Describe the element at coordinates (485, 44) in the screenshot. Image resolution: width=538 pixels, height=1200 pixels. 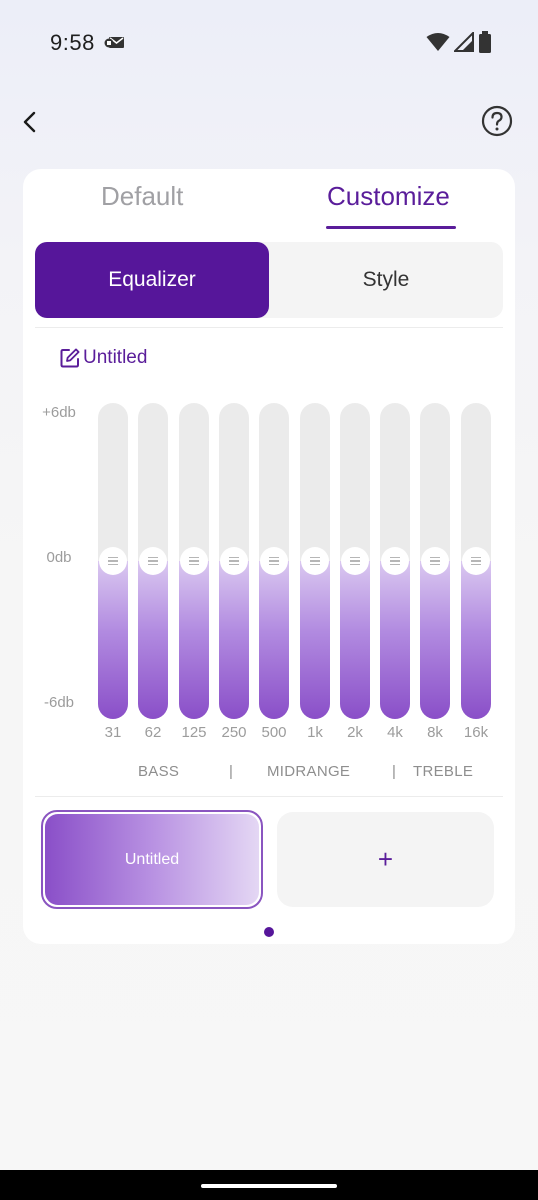
I see `battery-icon` at that location.